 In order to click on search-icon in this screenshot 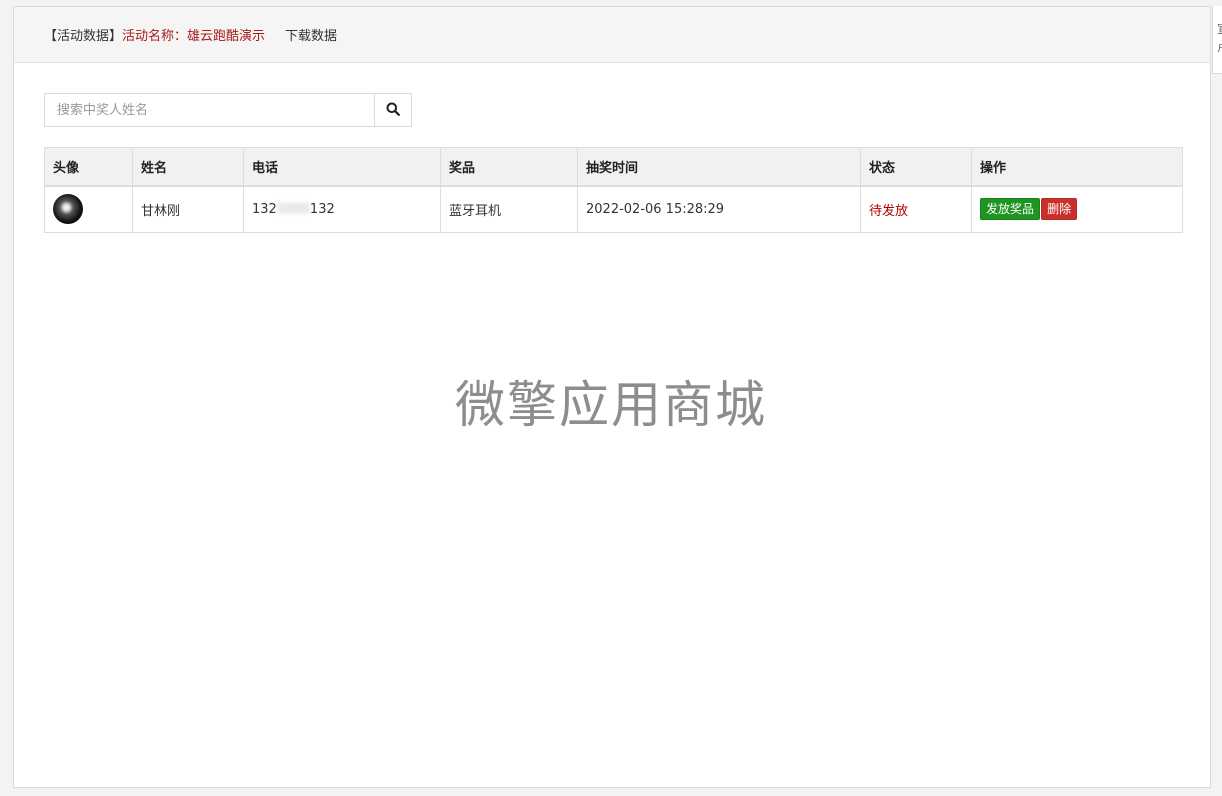, I will do `click(393, 110)`.